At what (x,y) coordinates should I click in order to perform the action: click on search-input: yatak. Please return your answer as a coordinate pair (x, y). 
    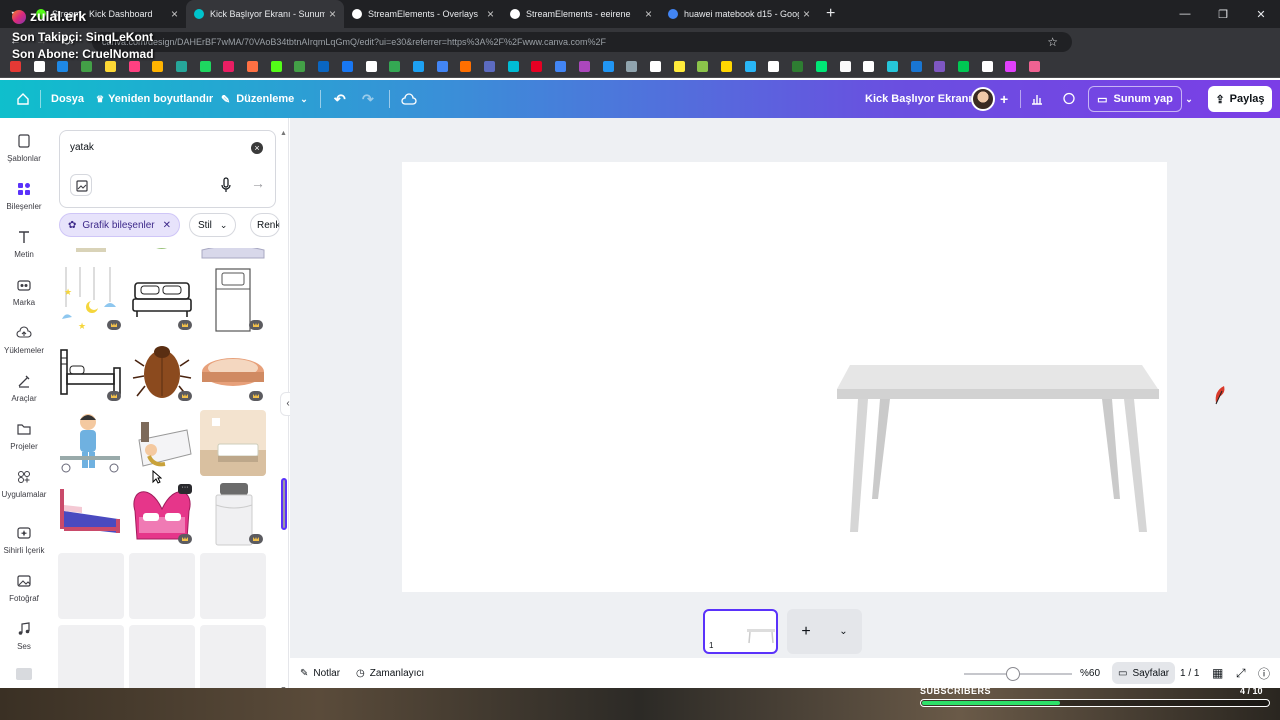
    Looking at the image, I should click on (82, 147).